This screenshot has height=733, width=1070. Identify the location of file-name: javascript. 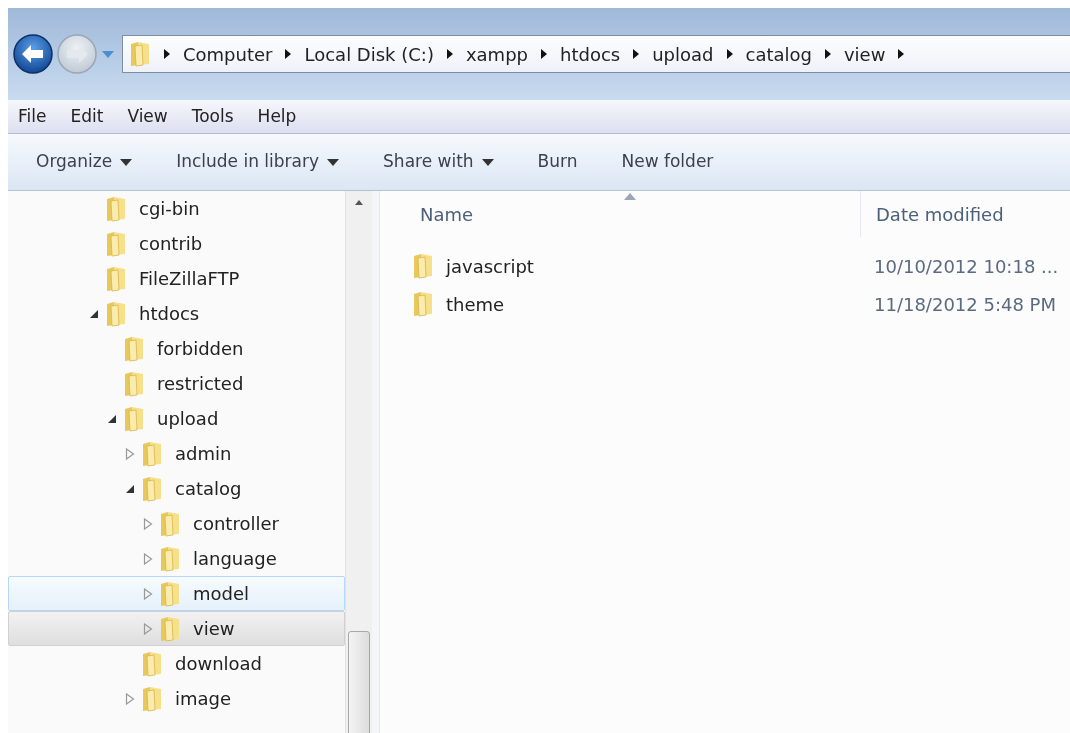
(653, 266).